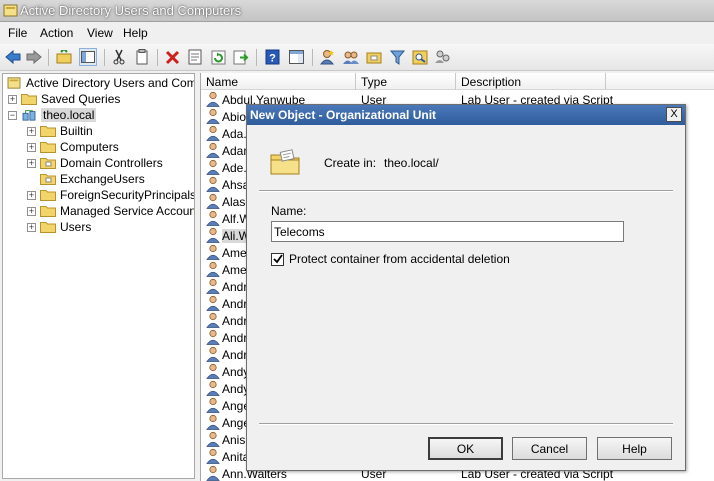  What do you see at coordinates (465, 448) in the screenshot?
I see `ok-button: OK` at bounding box center [465, 448].